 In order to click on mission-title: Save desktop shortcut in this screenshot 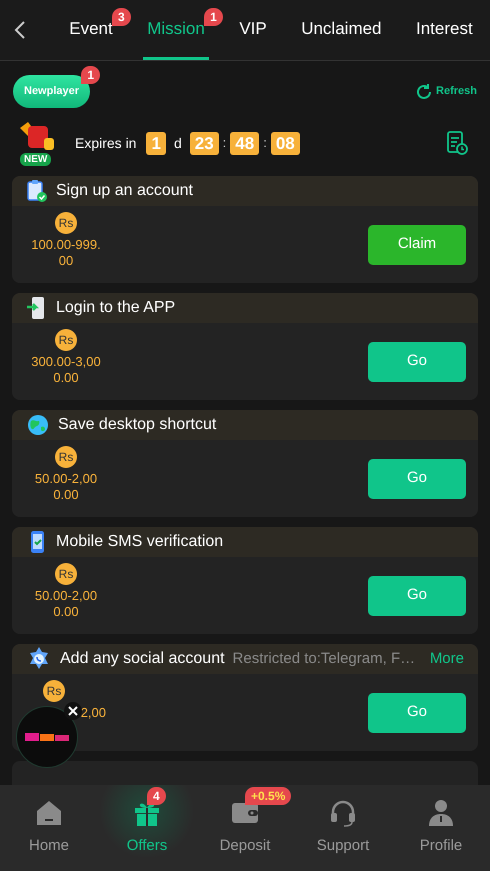, I will do `click(137, 425)`.